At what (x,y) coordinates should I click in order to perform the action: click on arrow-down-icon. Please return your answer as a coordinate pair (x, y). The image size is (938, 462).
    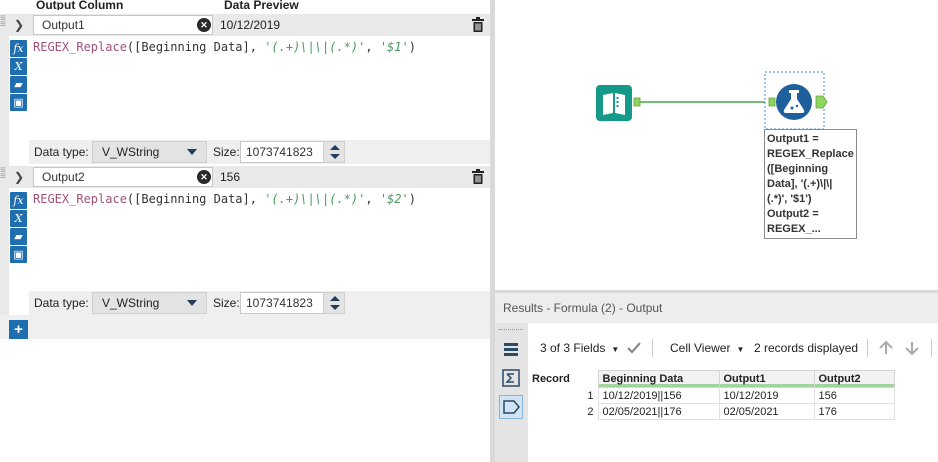
    Looking at the image, I should click on (912, 348).